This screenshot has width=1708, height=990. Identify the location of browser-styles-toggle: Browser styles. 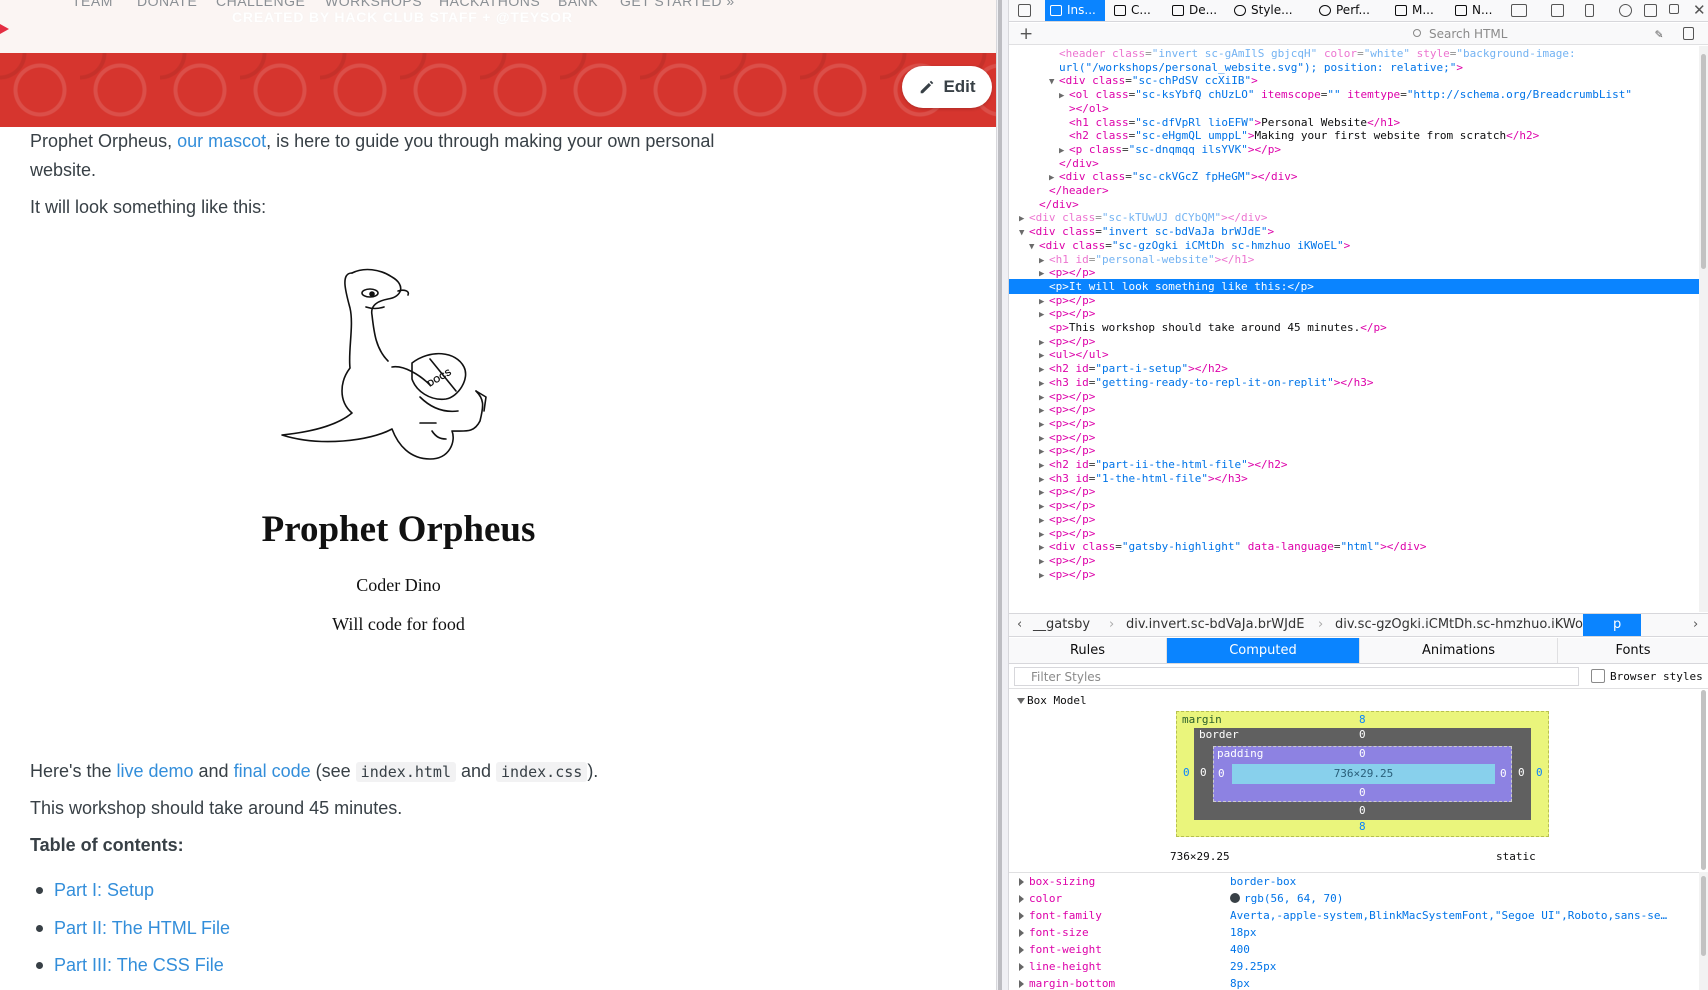
(1647, 676).